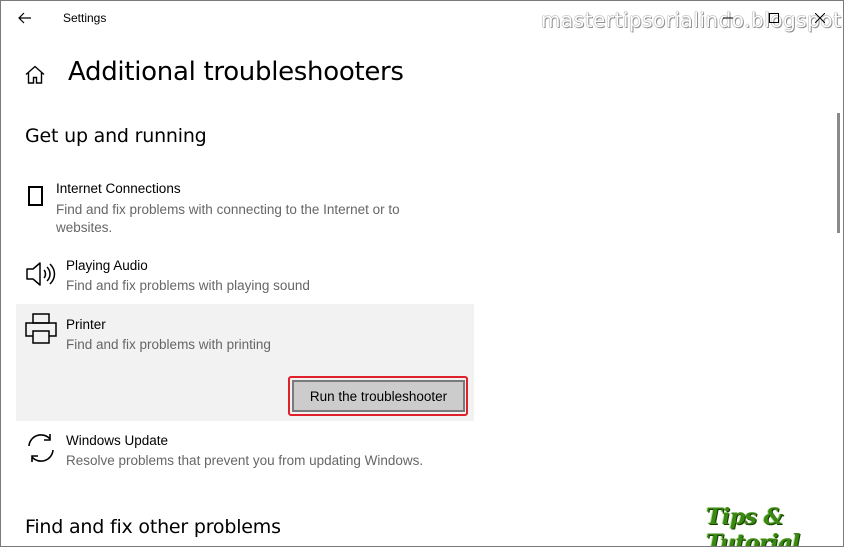 The height and width of the screenshot is (547, 844). I want to click on sync-icon, so click(41, 448).